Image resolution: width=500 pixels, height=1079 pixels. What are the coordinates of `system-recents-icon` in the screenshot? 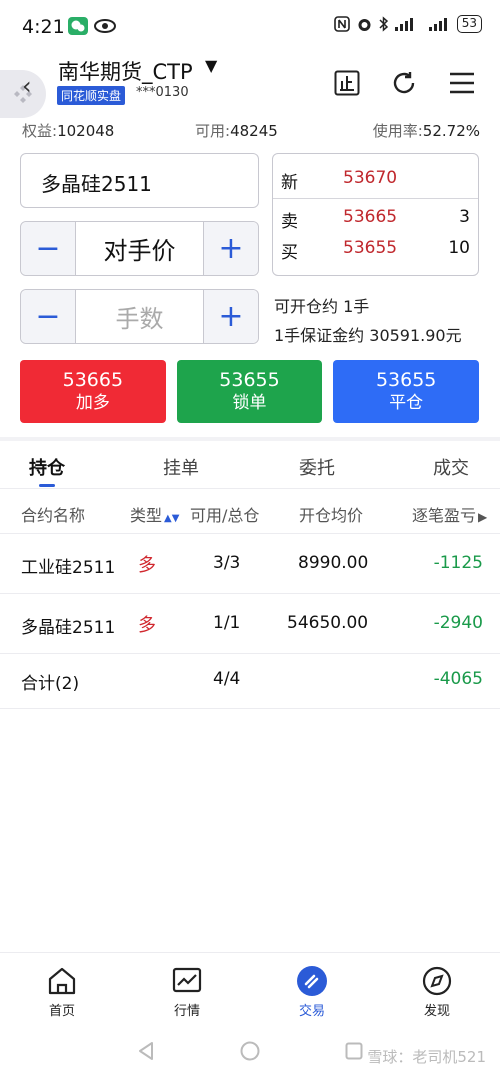 It's located at (354, 1051).